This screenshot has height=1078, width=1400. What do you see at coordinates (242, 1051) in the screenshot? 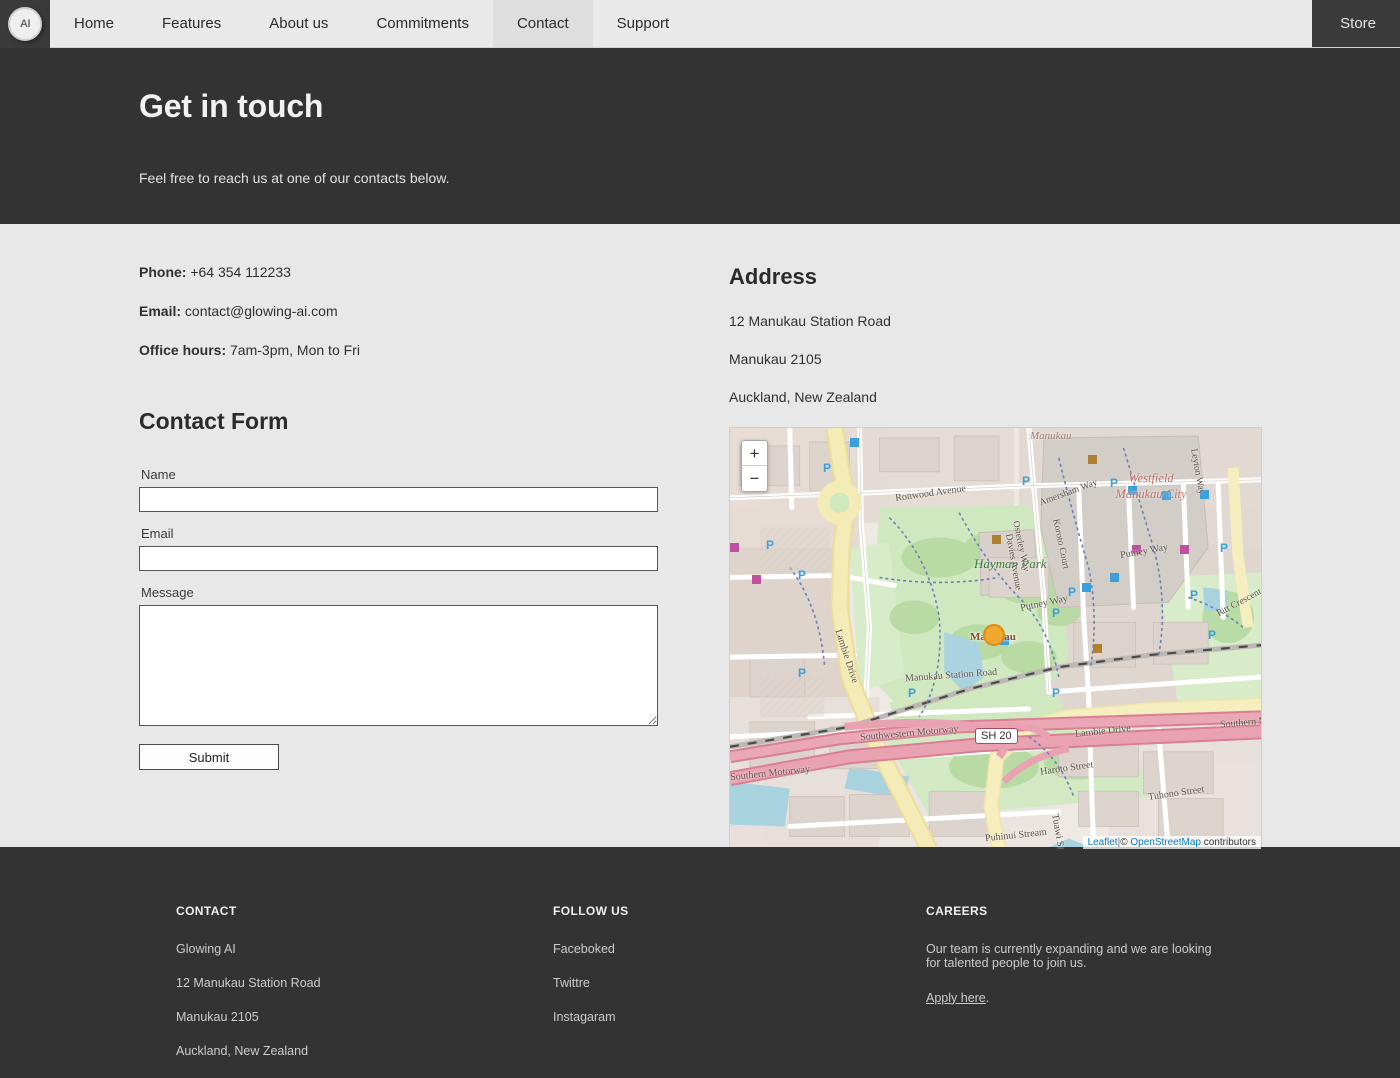
I see `footer-address-line-3: Auckland, New Zealand` at bounding box center [242, 1051].